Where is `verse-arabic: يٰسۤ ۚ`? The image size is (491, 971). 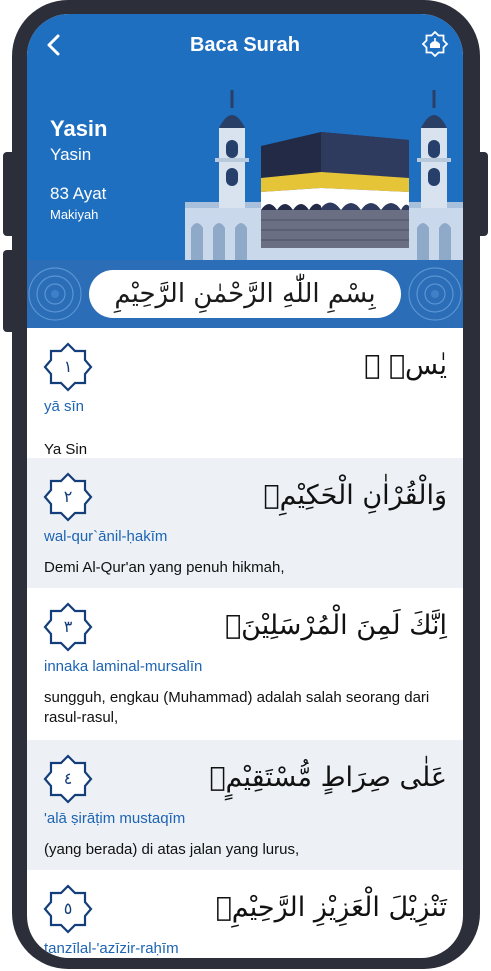
verse-arabic: يٰسۤ ۚ is located at coordinates (405, 365).